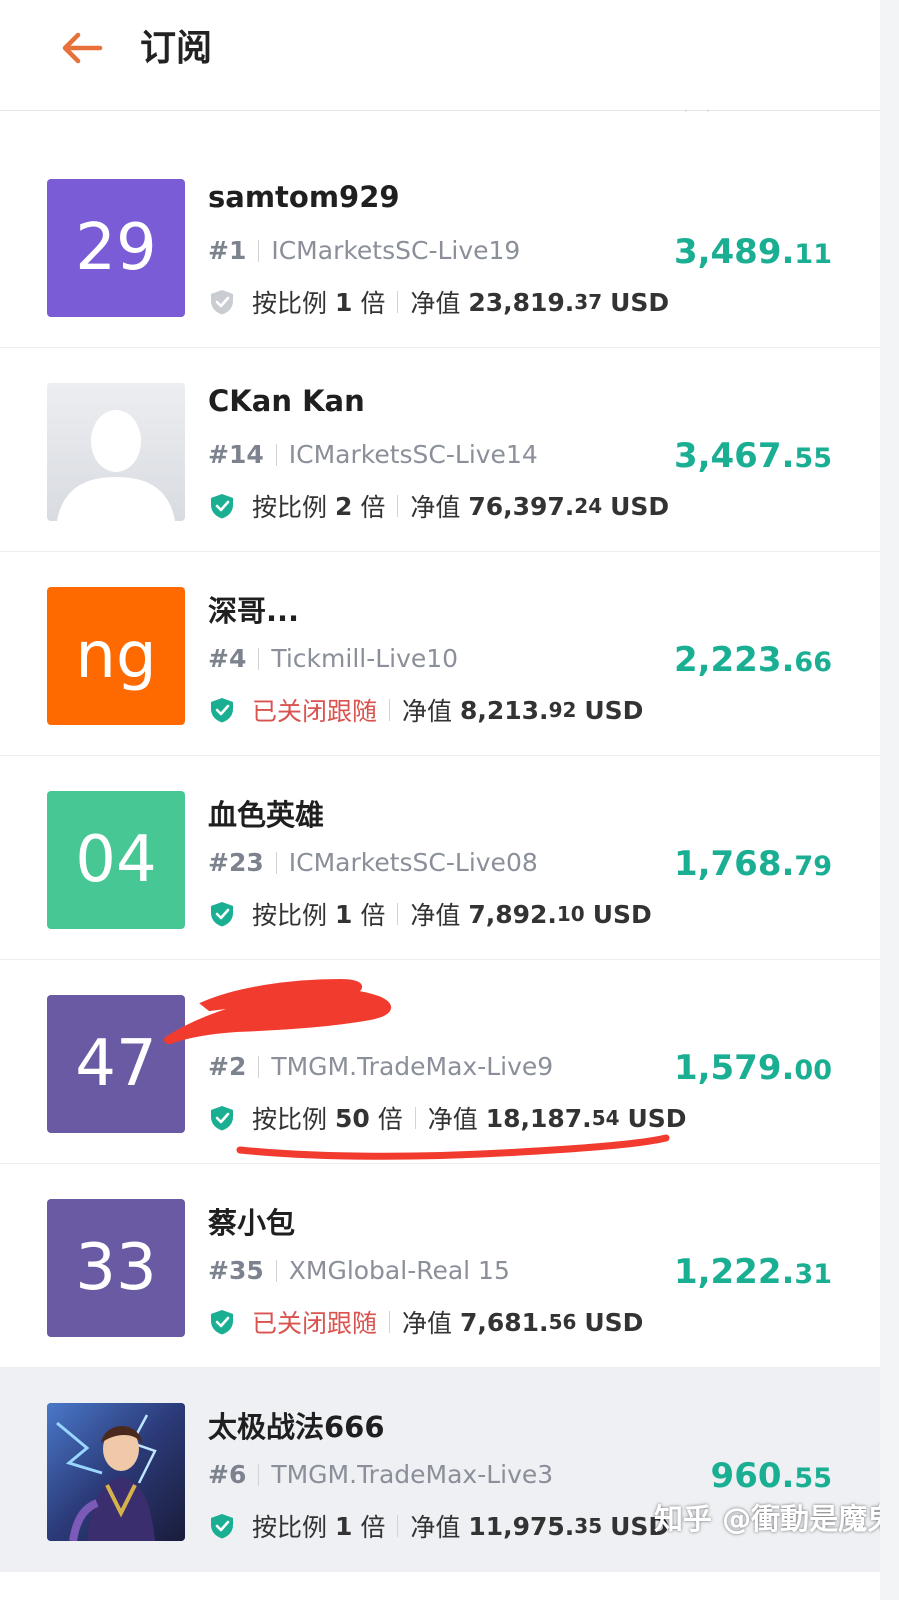 The width and height of the screenshot is (899, 1600). I want to click on server-name: TMGM.TradeMax-Live3, so click(412, 1474).